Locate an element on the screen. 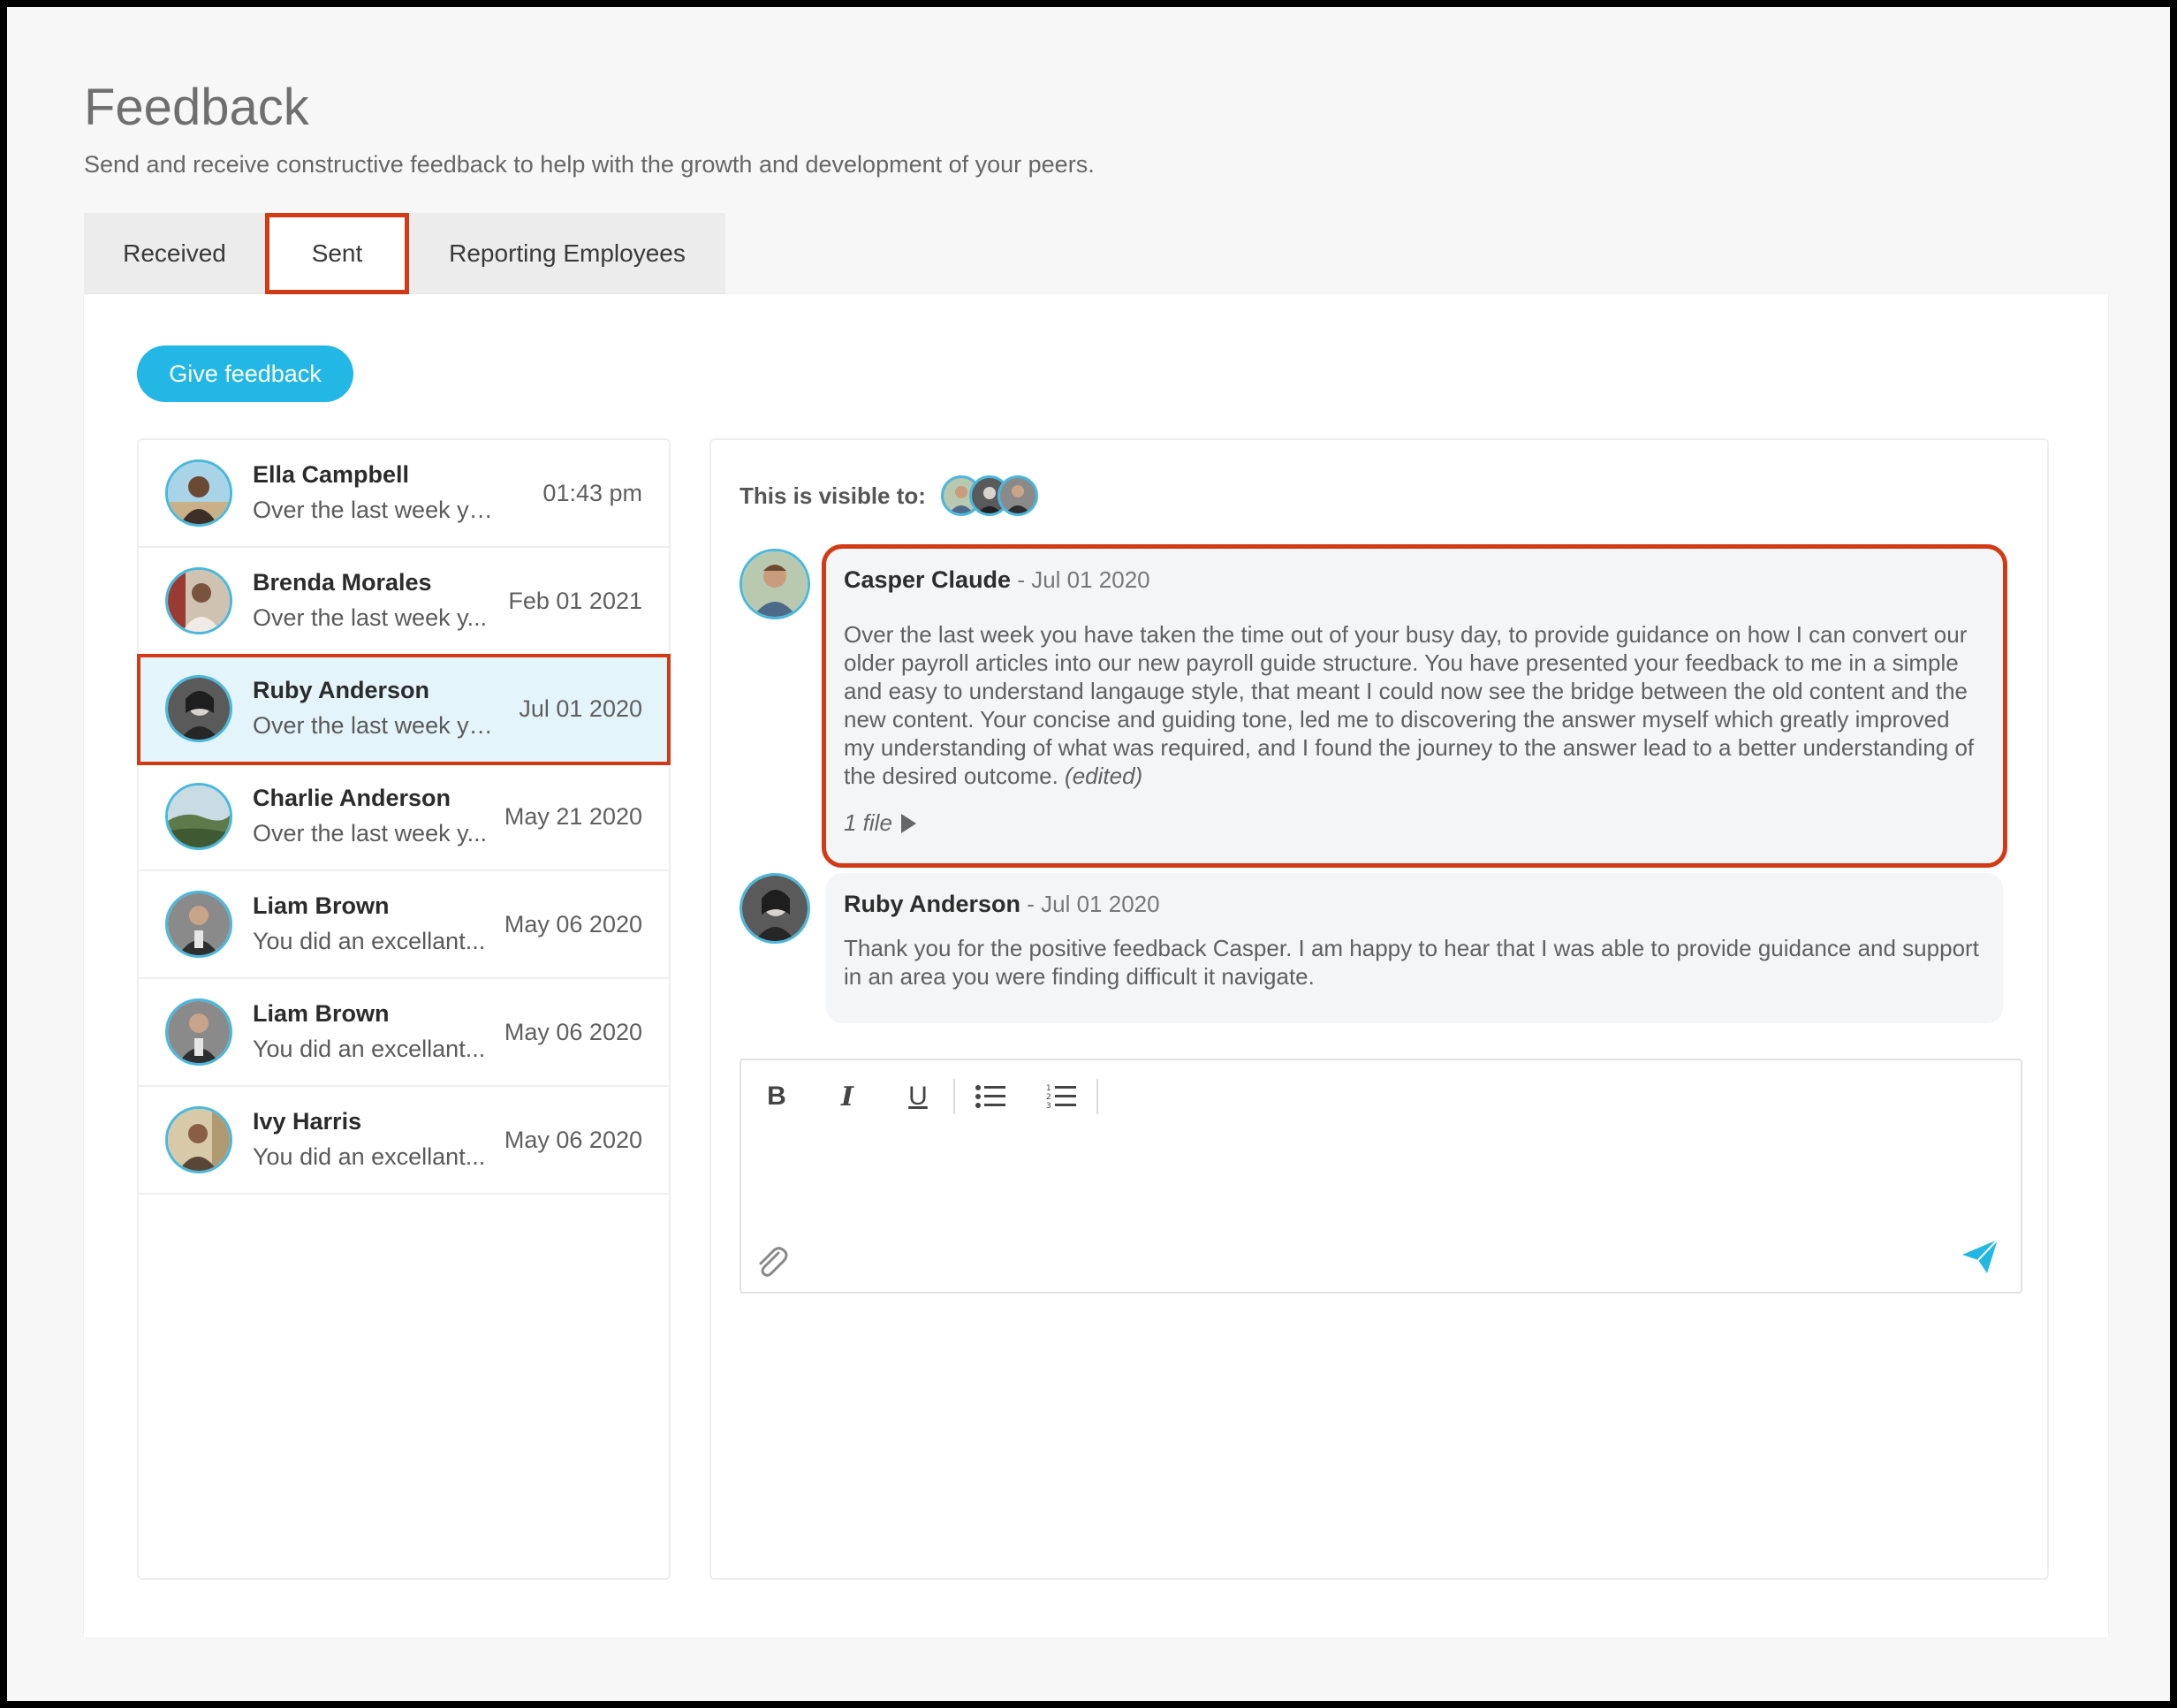 This screenshot has width=2177, height=1708. paperclip-icon is located at coordinates (771, 1261).